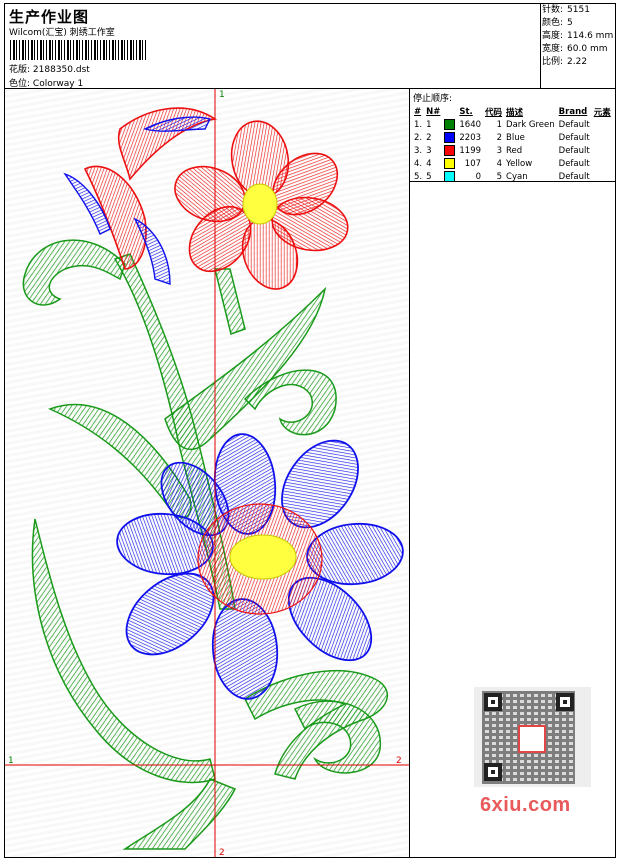 This screenshot has height=861, width=620. Describe the element at coordinates (20, 84) in the screenshot. I see `colorway-label: 色位:` at that location.